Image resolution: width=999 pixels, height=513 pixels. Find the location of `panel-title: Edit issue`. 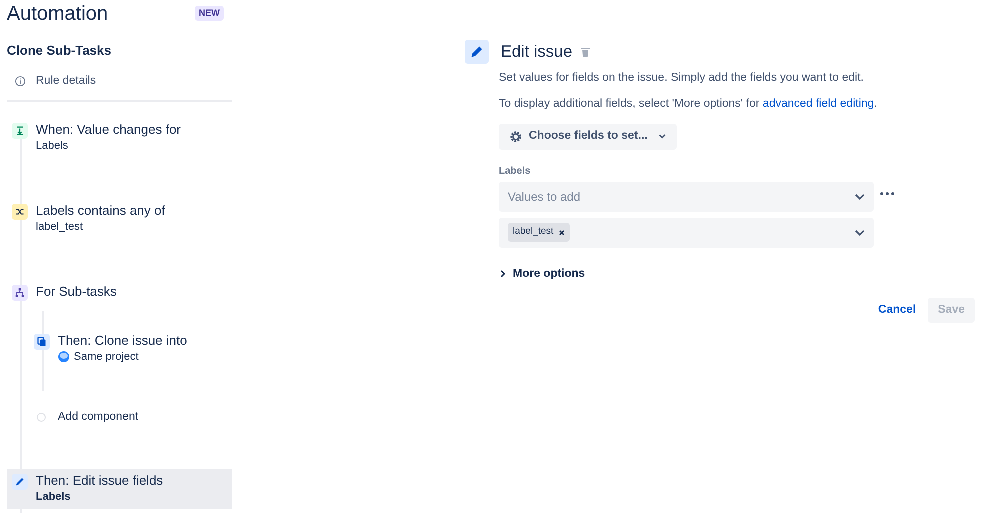

panel-title: Edit issue is located at coordinates (537, 52).